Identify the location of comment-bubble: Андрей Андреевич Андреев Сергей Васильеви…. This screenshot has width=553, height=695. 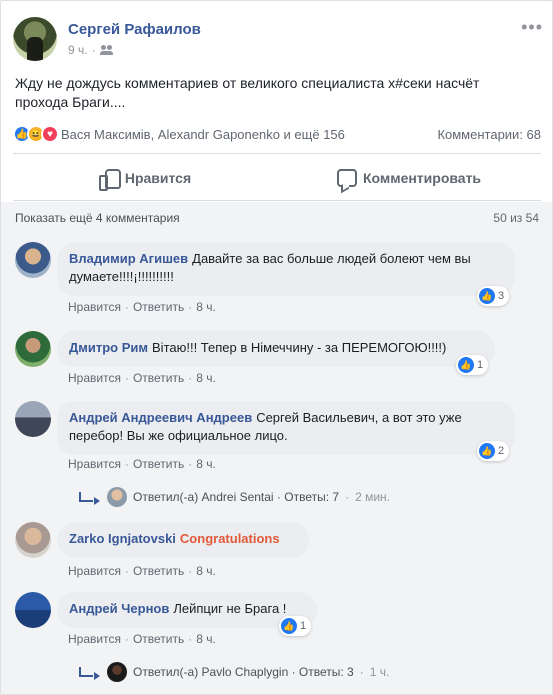
(286, 428).